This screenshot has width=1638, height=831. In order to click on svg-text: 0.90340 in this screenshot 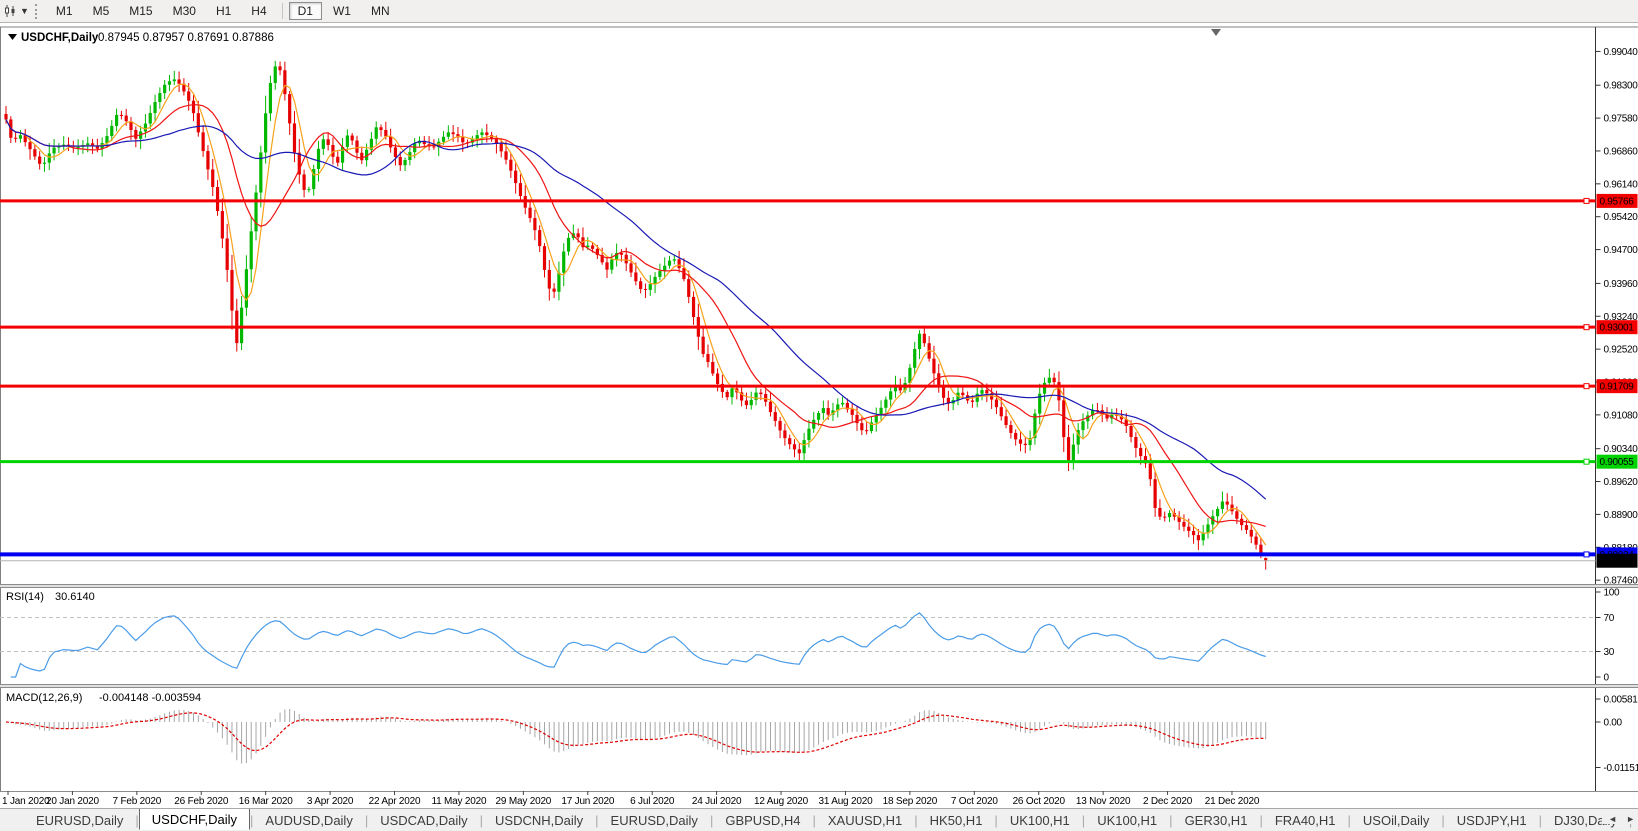, I will do `click(1621, 449)`.